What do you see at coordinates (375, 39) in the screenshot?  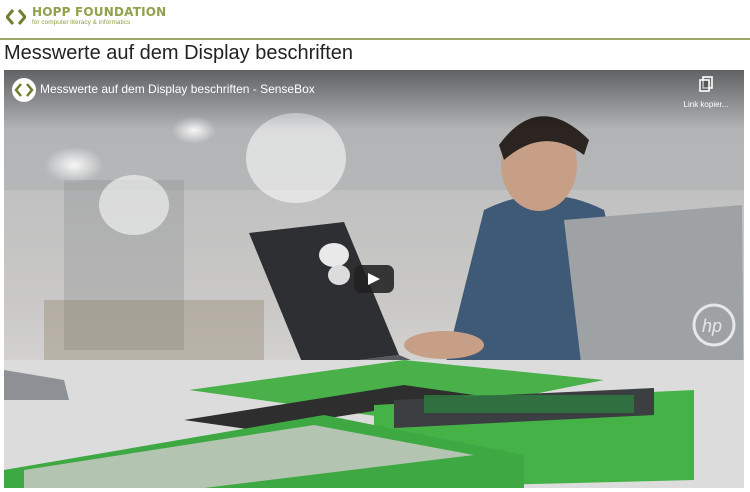 I see `header-divider` at bounding box center [375, 39].